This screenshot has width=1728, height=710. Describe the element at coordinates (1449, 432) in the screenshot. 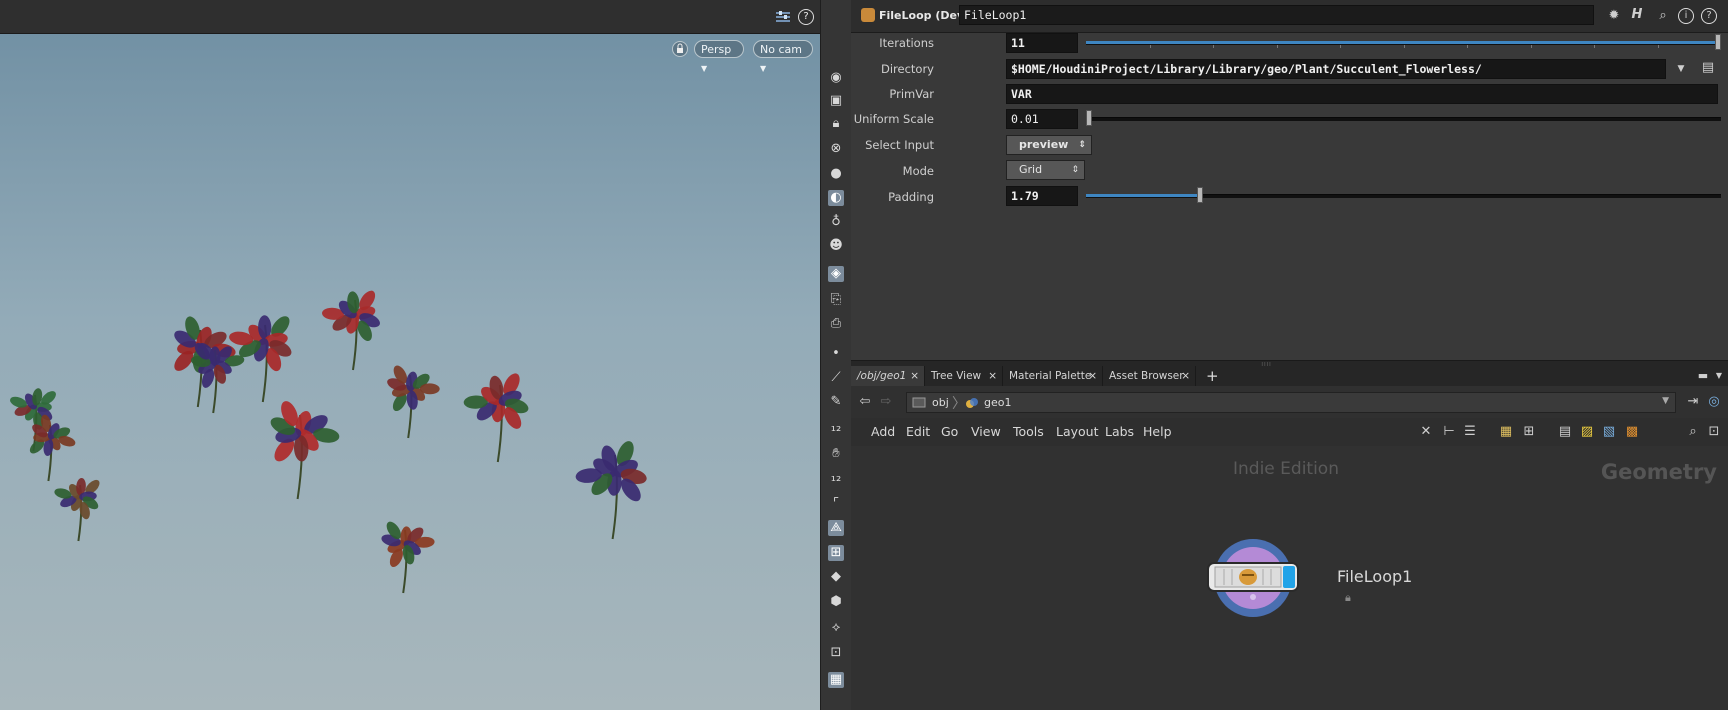

I see `tree-layout-icon: ⊢` at that location.